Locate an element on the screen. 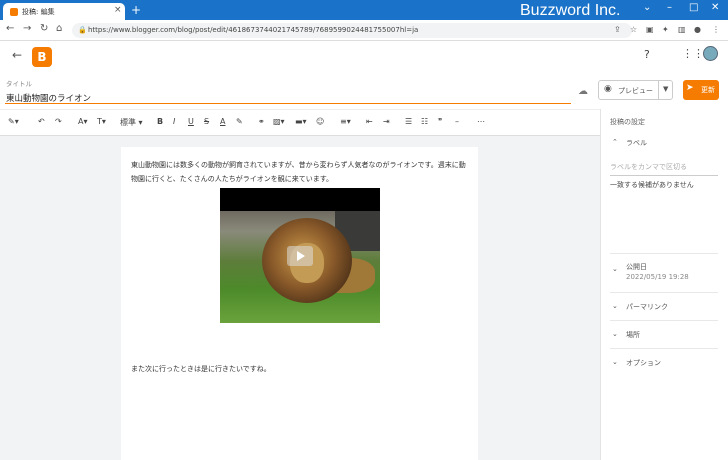  send-icon: ➤ is located at coordinates (690, 88).